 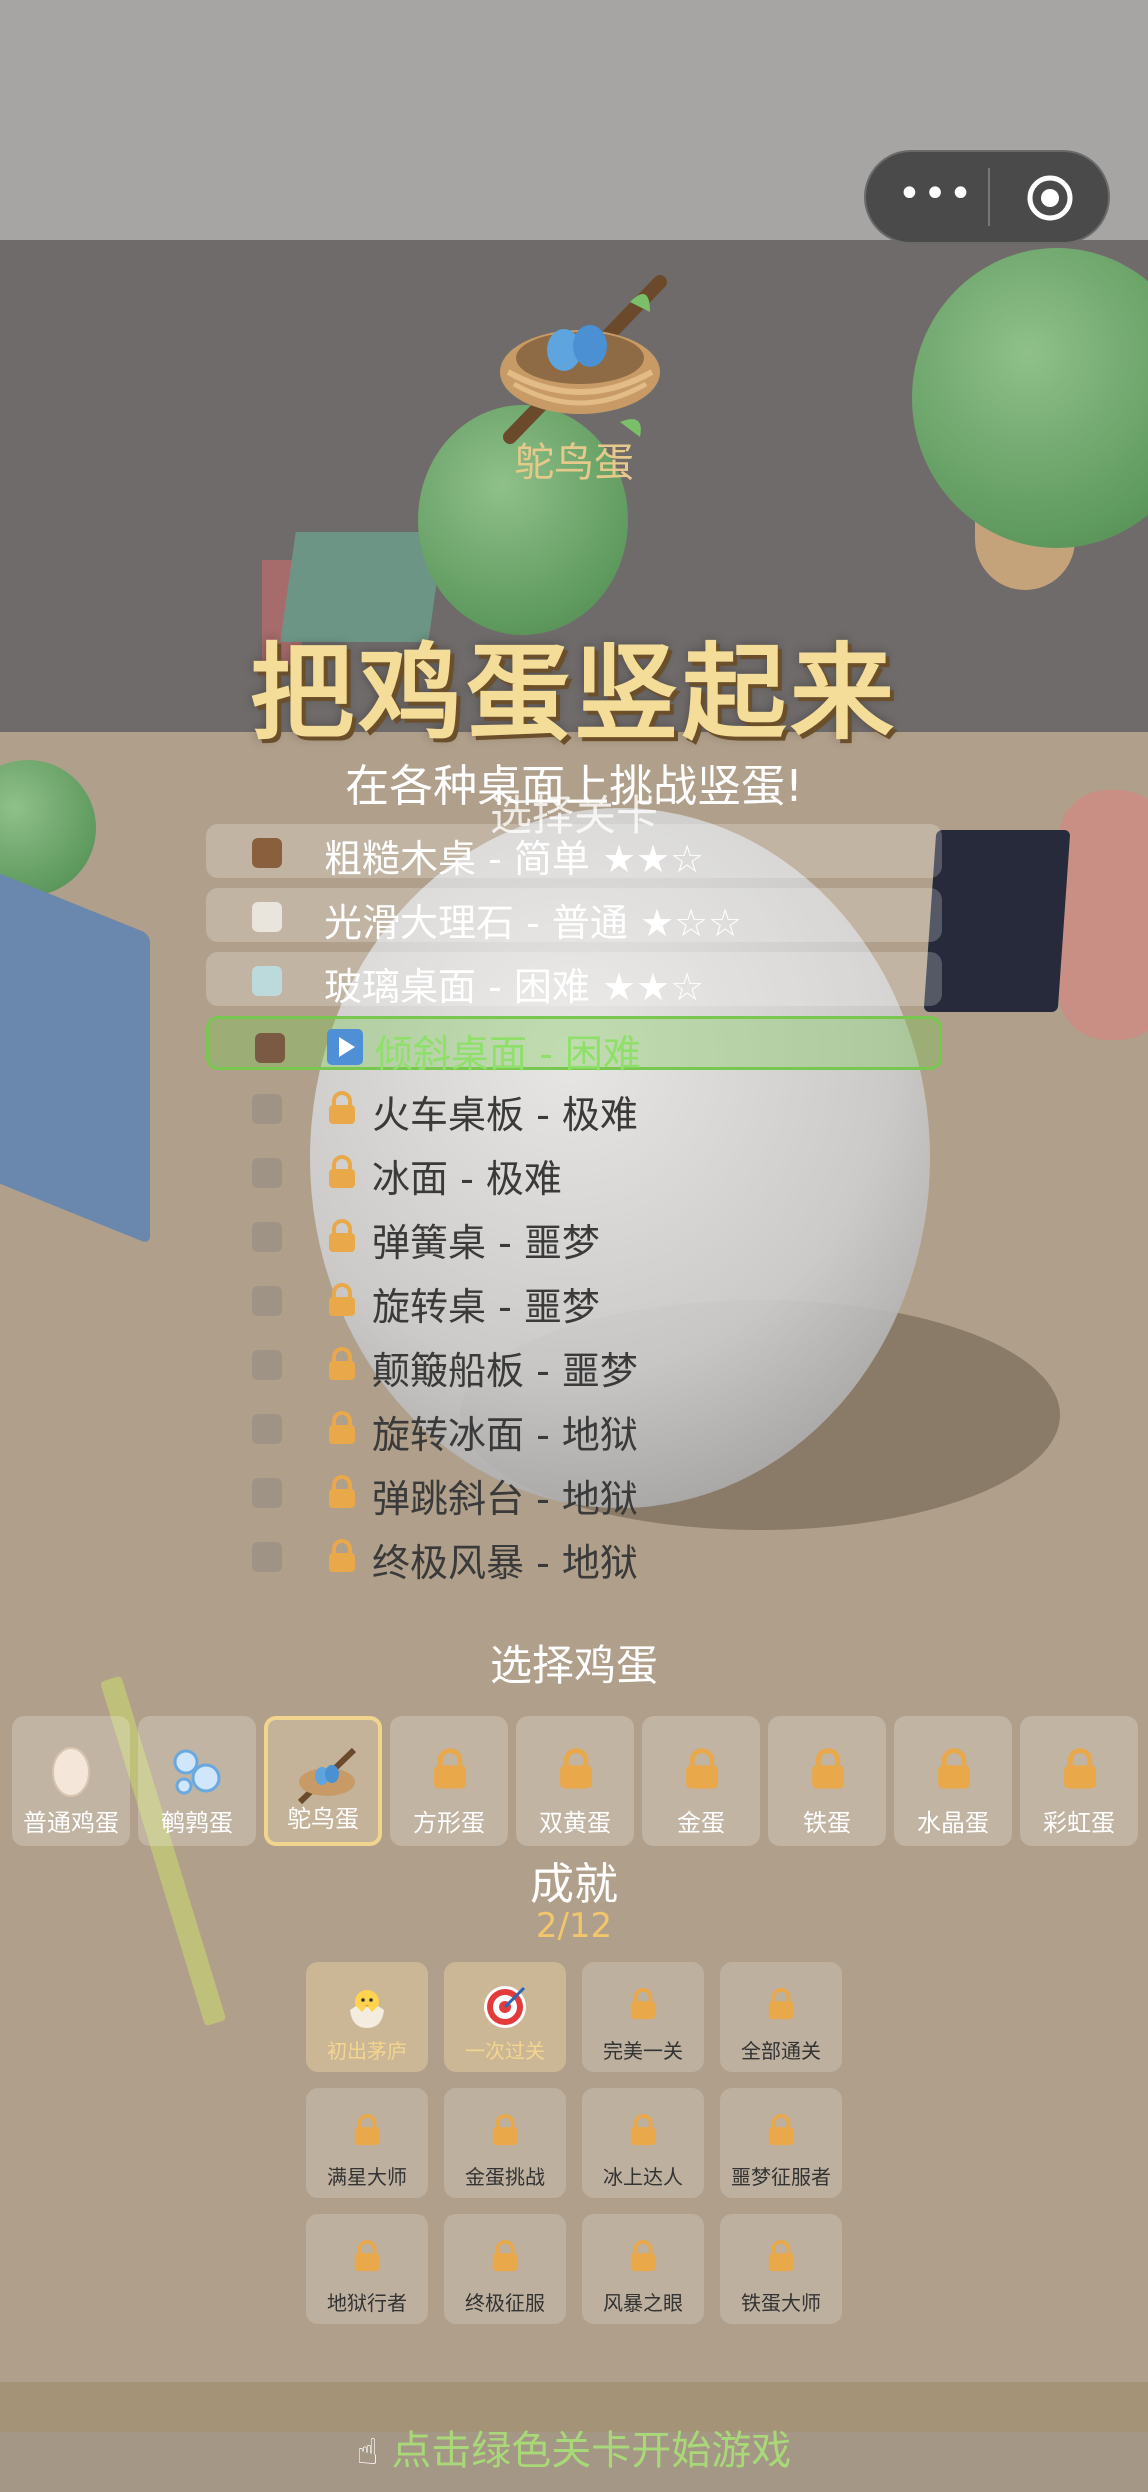 I want to click on level-item: 旋转桌 - 噩梦, so click(x=574, y=1300).